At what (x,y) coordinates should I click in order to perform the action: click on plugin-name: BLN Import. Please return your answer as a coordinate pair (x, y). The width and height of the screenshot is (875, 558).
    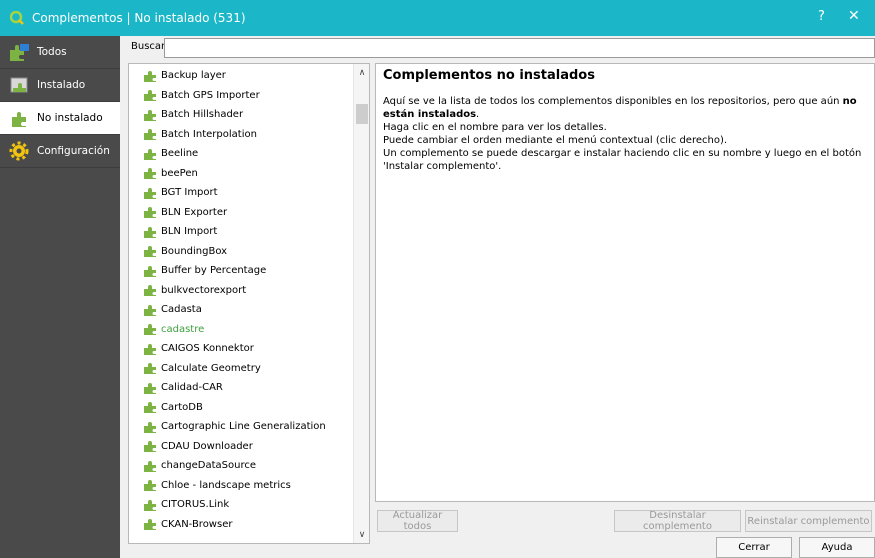
    Looking at the image, I should click on (189, 232).